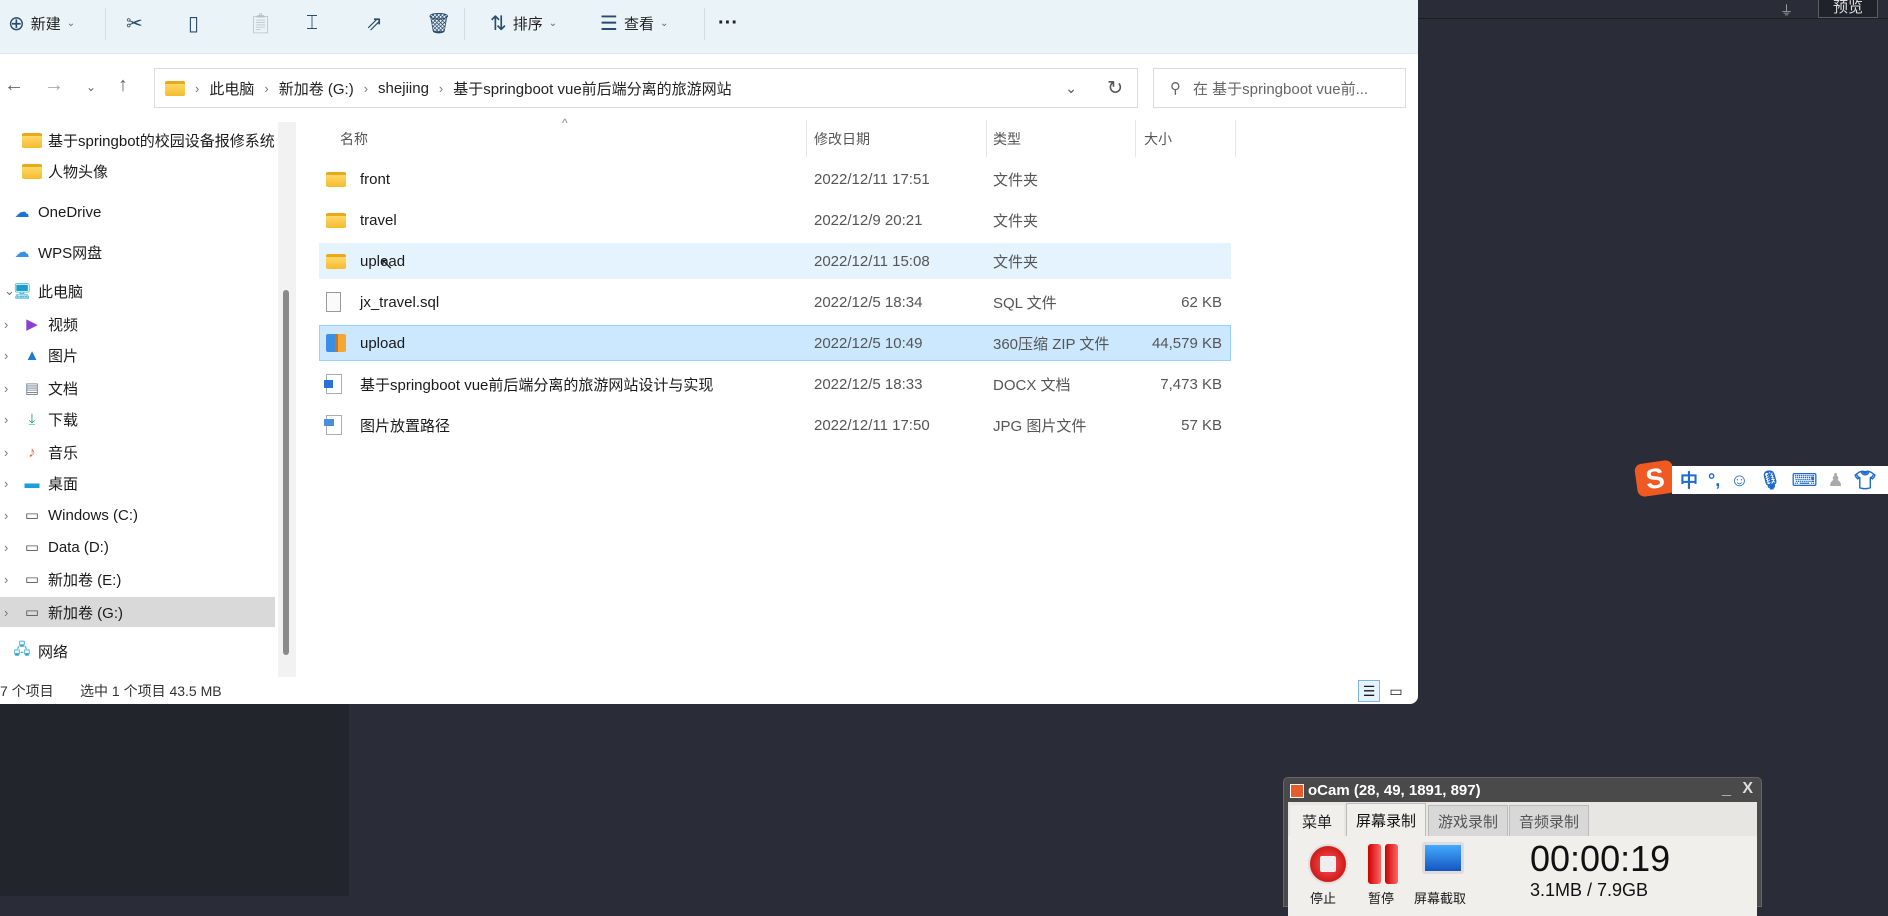 The height and width of the screenshot is (916, 1888). I want to click on tiles-view-icon: ▭, so click(1396, 691).